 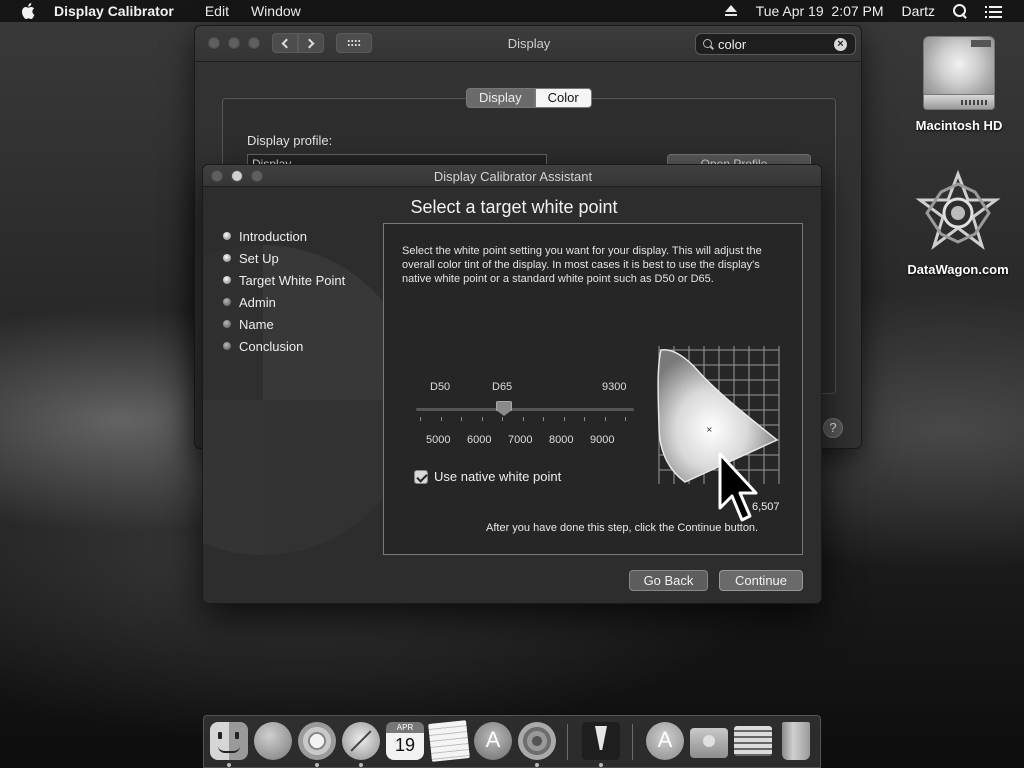 I want to click on documents-stack-icon, so click(x=753, y=741).